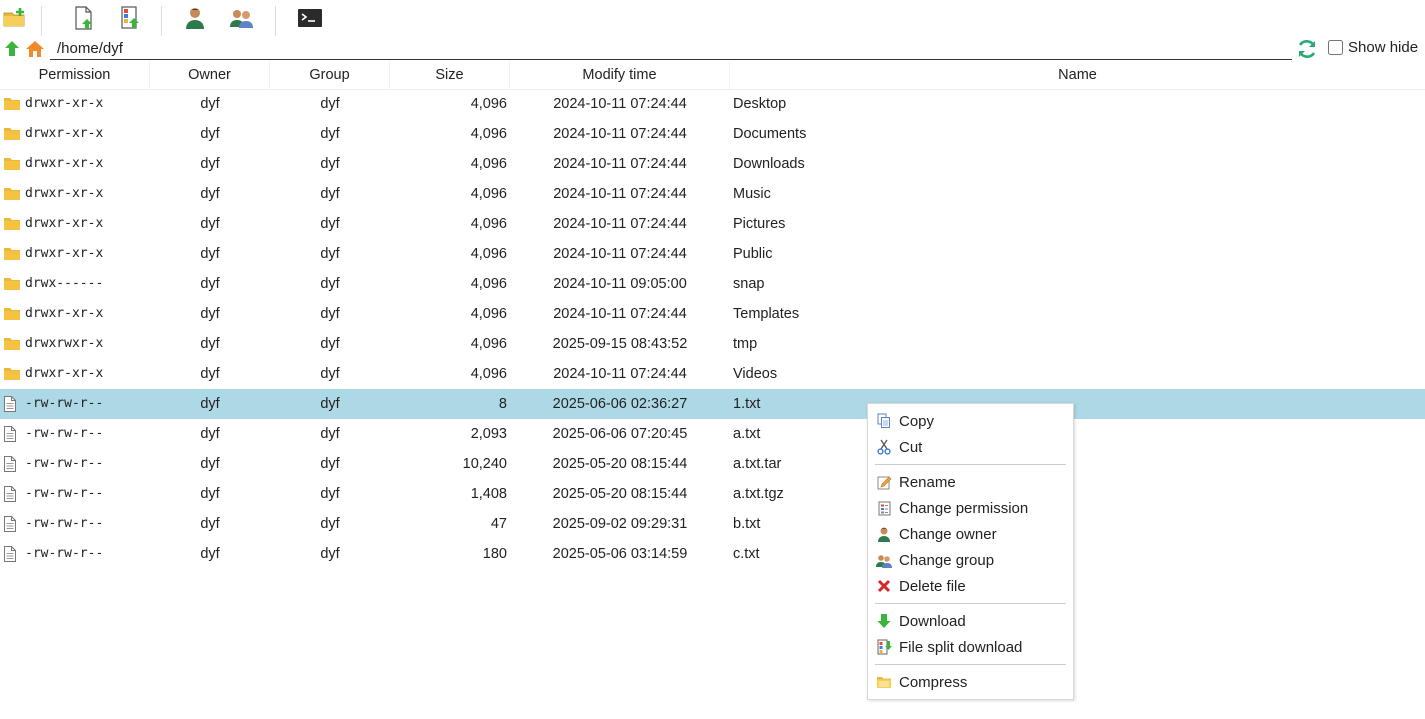  What do you see at coordinates (970, 603) in the screenshot?
I see `menu-separator` at bounding box center [970, 603].